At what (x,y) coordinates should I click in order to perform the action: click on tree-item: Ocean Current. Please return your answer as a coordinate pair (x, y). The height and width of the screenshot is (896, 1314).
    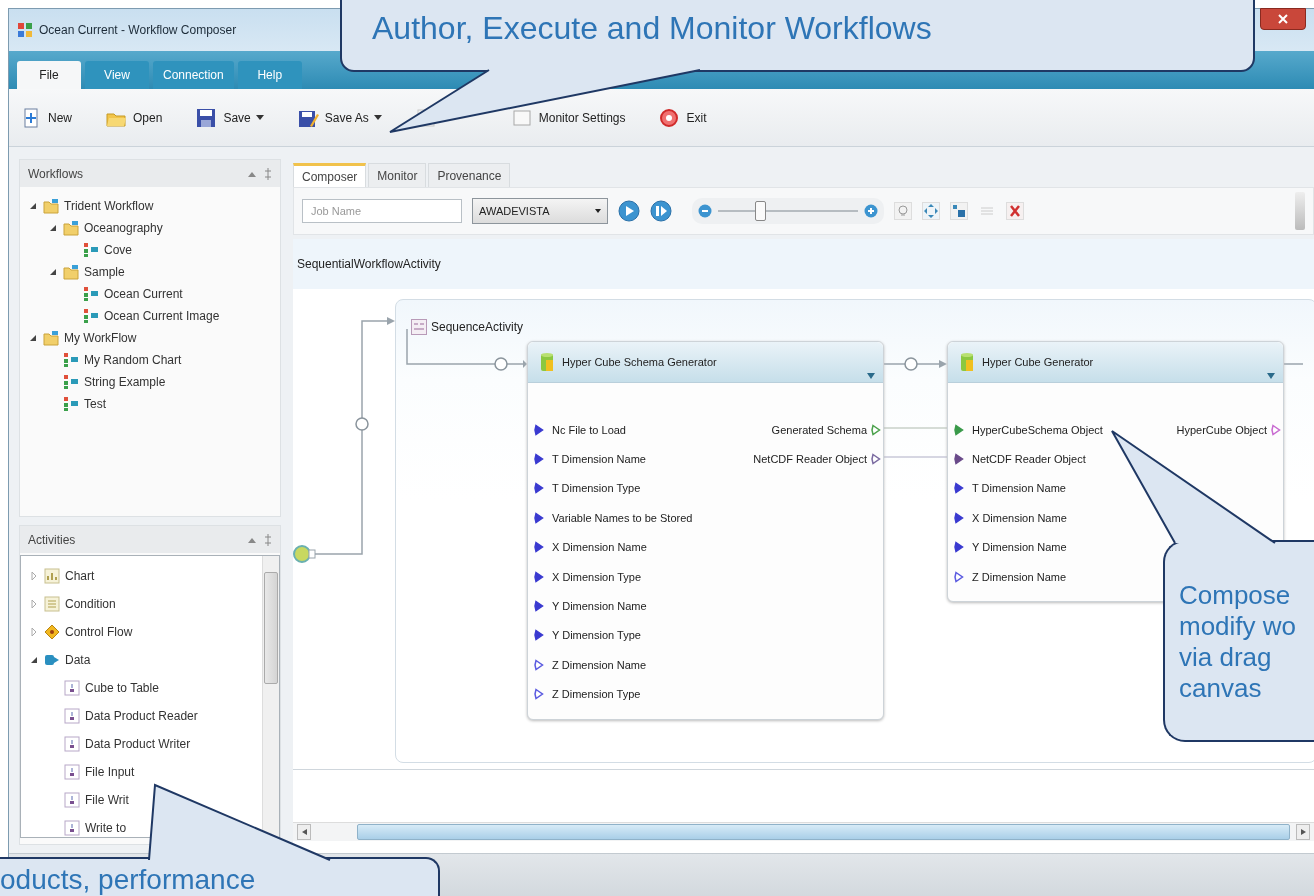
    Looking at the image, I should click on (143, 294).